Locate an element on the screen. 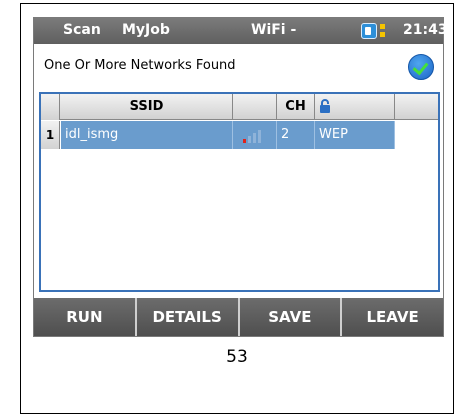 The image size is (469, 417). save-button: SAVE is located at coordinates (291, 317).